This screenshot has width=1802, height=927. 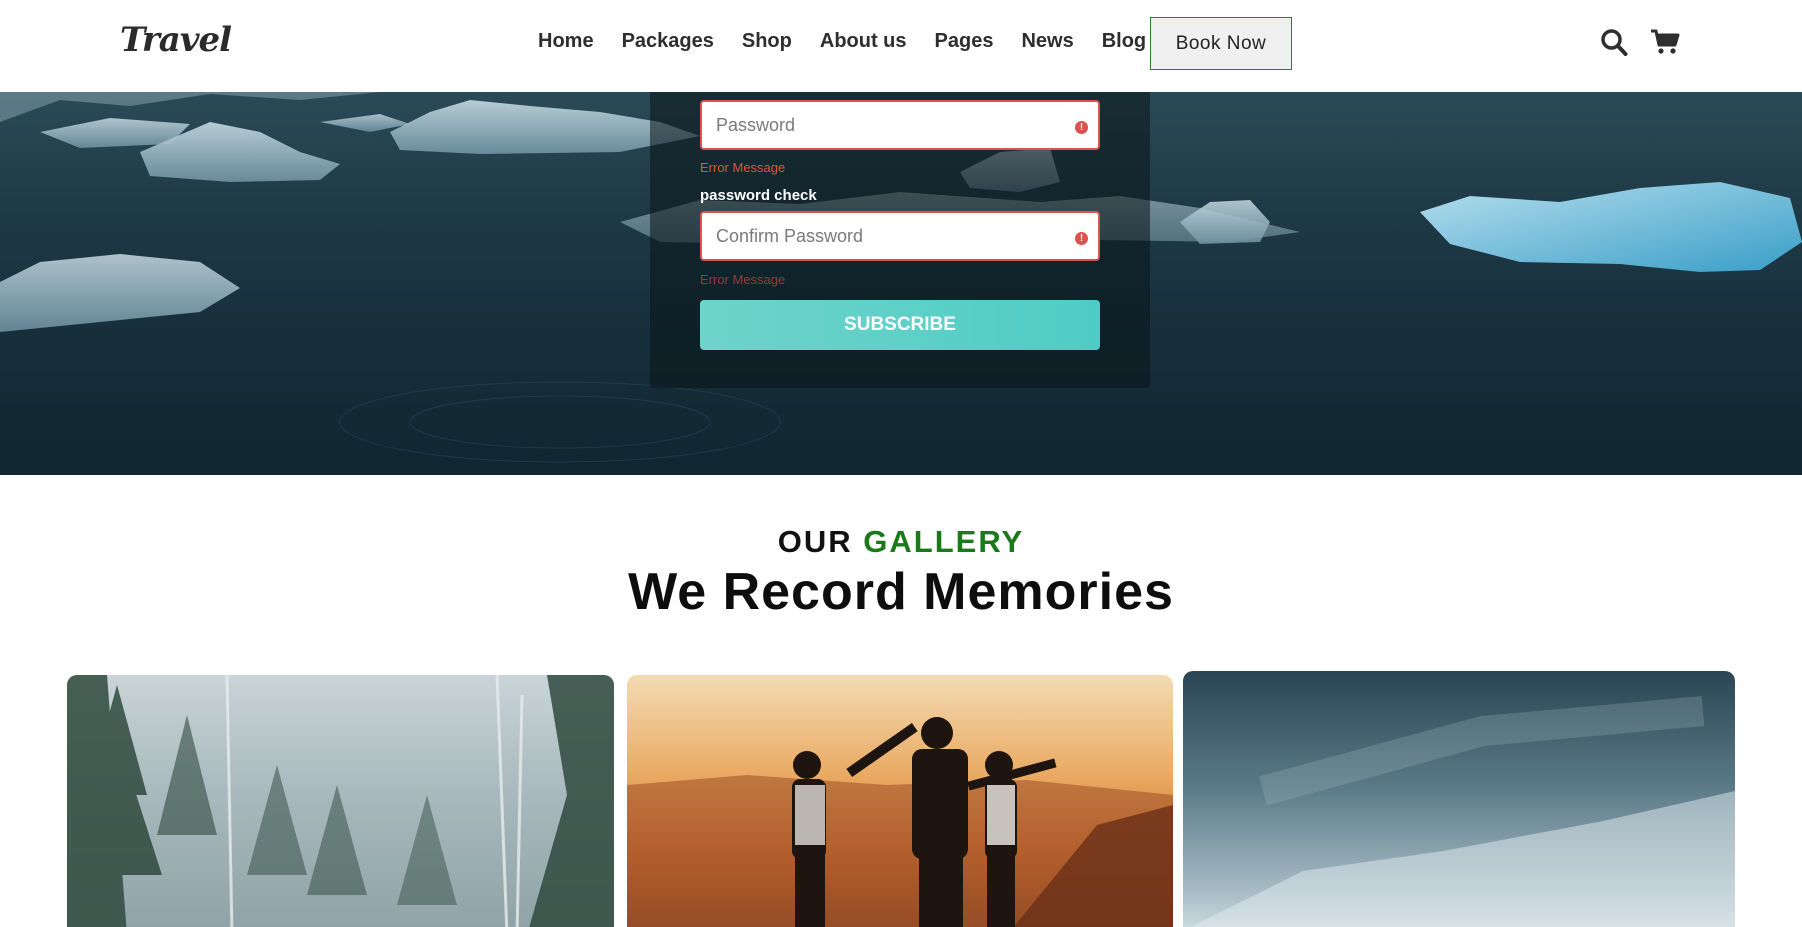 I want to click on friends-sunset-photo, so click(x=900, y=822).